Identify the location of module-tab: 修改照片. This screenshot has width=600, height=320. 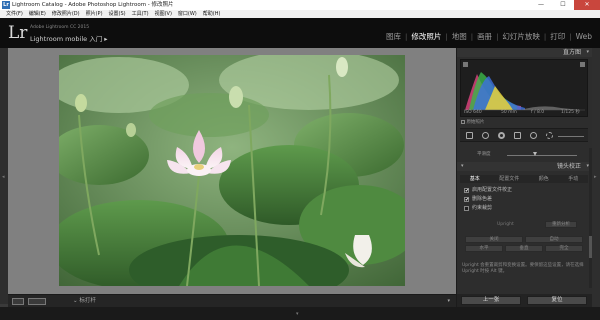
(426, 37).